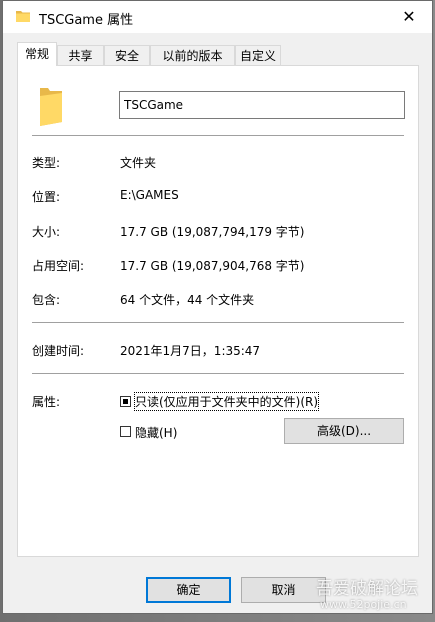 The image size is (435, 622). I want to click on location-value: E:\GAMES, so click(149, 195).